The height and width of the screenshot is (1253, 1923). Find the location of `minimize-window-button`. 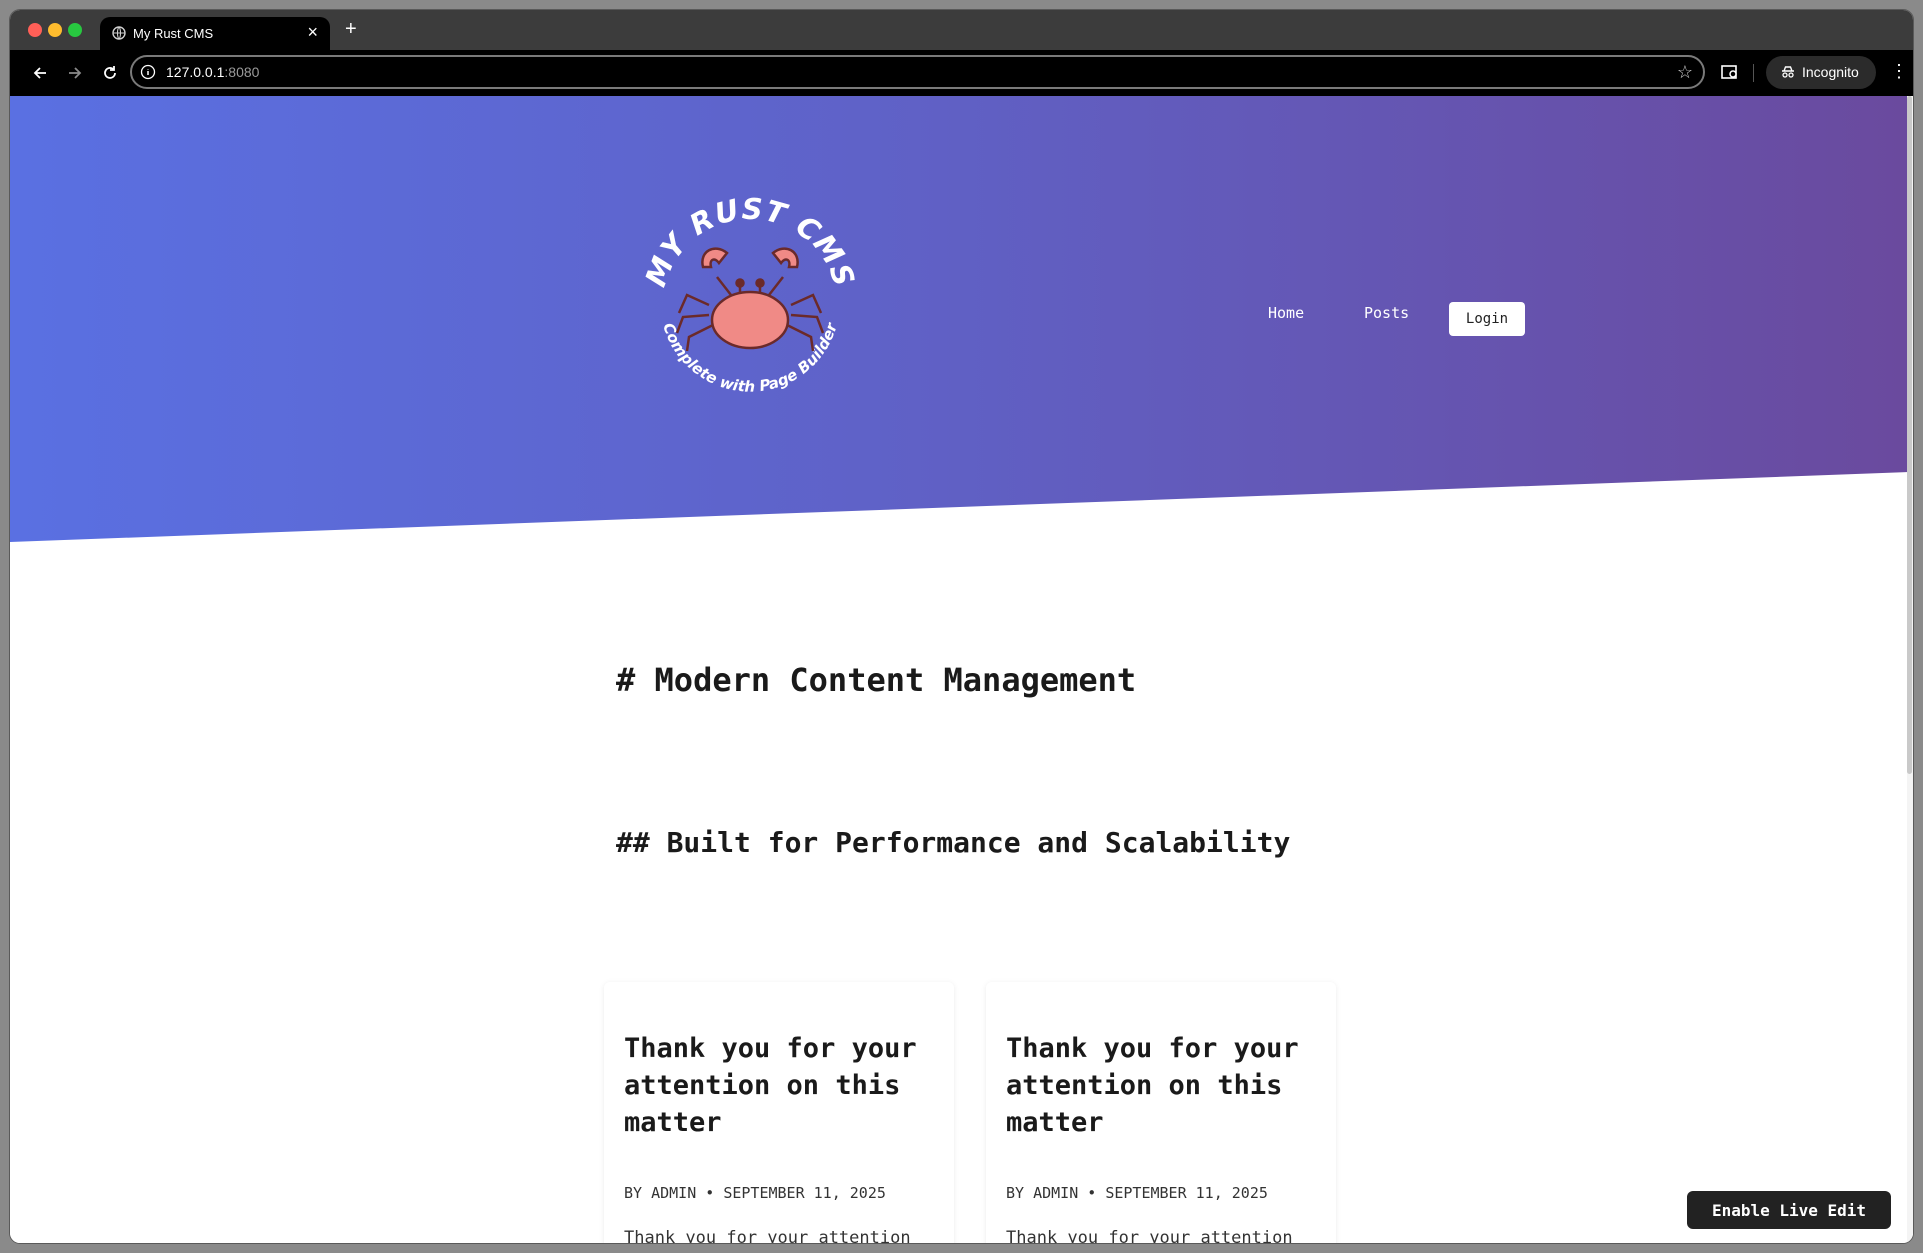

minimize-window-button is located at coordinates (55, 30).